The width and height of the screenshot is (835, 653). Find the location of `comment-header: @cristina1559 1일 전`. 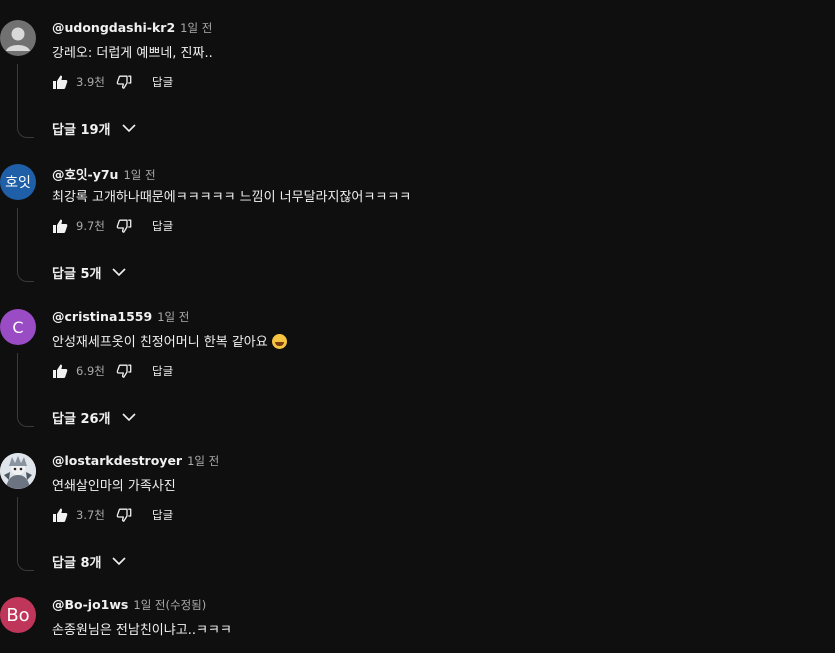

comment-header: @cristina1559 1일 전 is located at coordinates (120, 319).